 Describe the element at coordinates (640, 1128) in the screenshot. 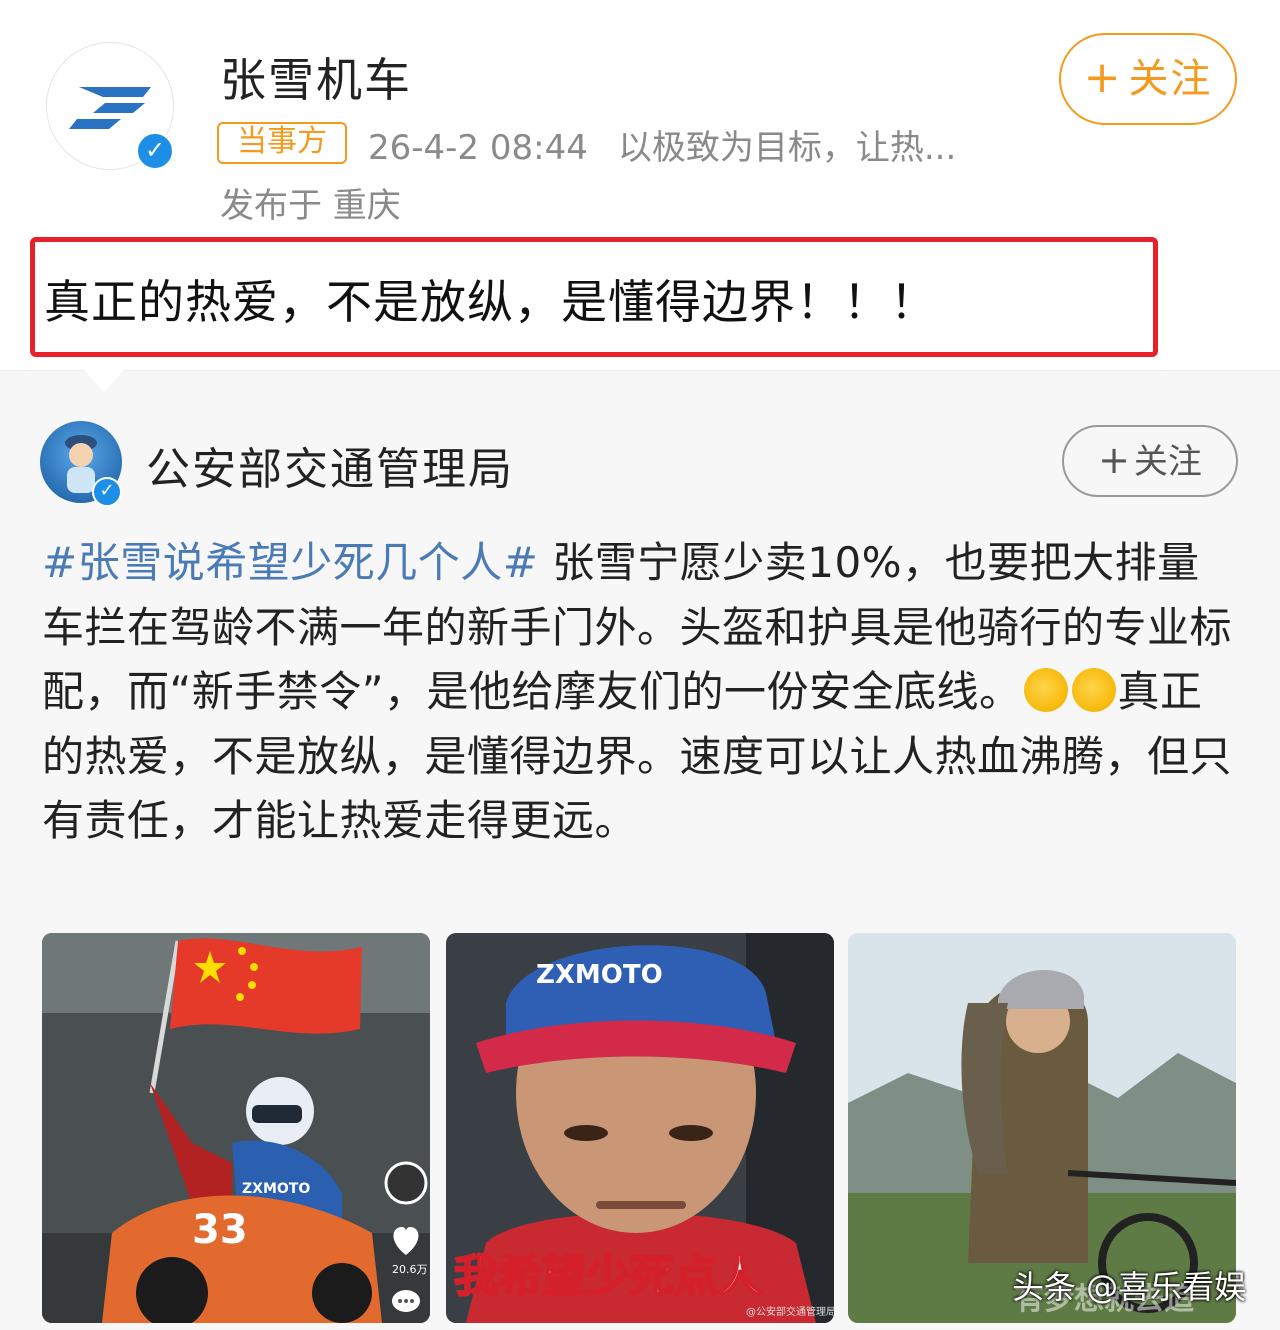

I see `post-image-2: ZXMOTO 我希望少死点人 @公安部交通管理局` at that location.